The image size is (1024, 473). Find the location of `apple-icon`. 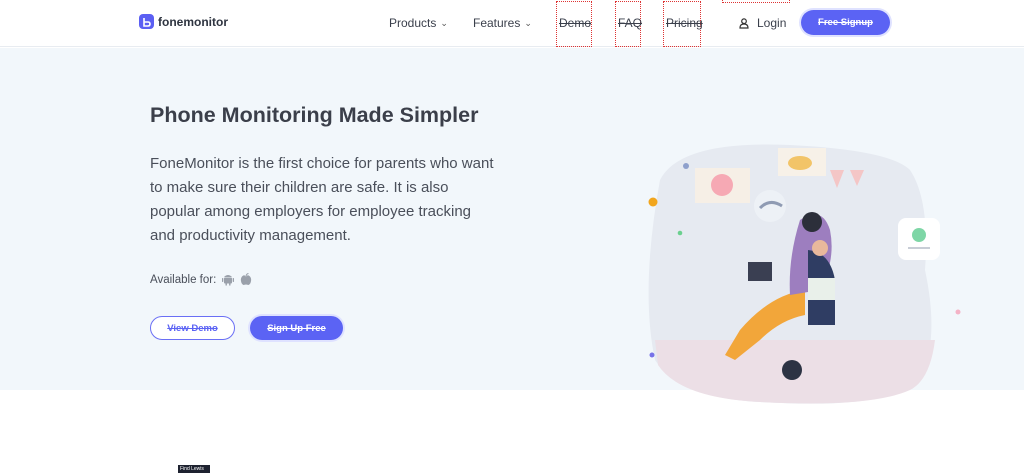

apple-icon is located at coordinates (246, 279).